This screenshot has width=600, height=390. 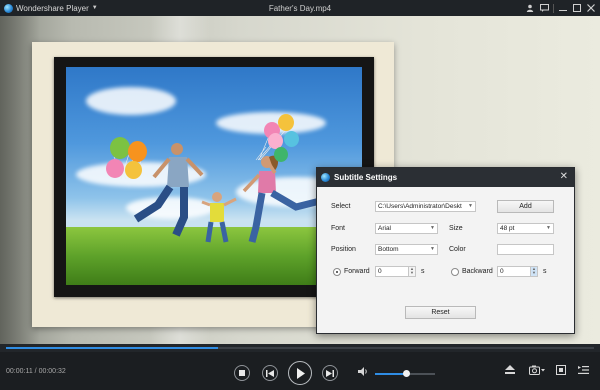 What do you see at coordinates (583, 371) in the screenshot?
I see `playlist-icon` at bounding box center [583, 371].